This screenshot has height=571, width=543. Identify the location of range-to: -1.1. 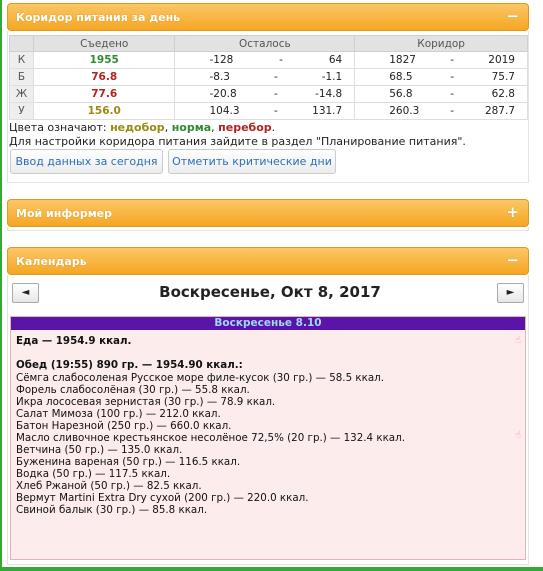
(332, 77).